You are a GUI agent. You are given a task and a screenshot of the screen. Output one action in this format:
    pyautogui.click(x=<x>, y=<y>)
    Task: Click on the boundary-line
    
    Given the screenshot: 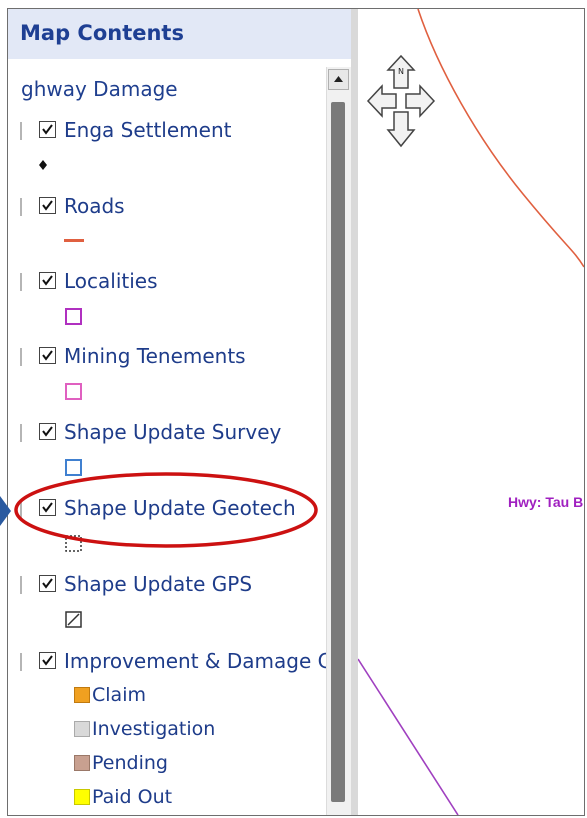 What is the action you would take?
    pyautogui.click(x=408, y=736)
    